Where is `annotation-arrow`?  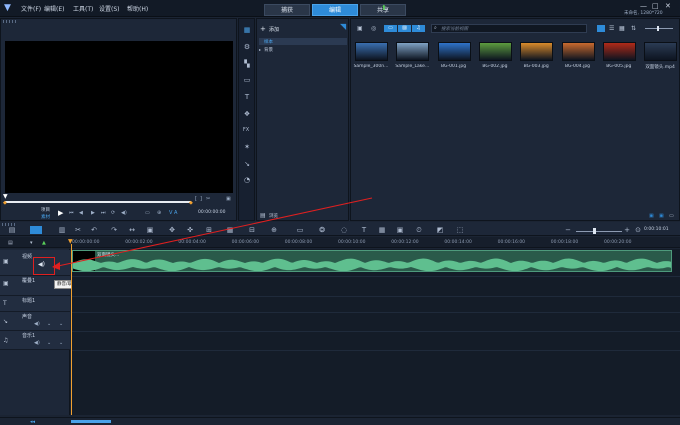 annotation-arrow is located at coordinates (212, 233).